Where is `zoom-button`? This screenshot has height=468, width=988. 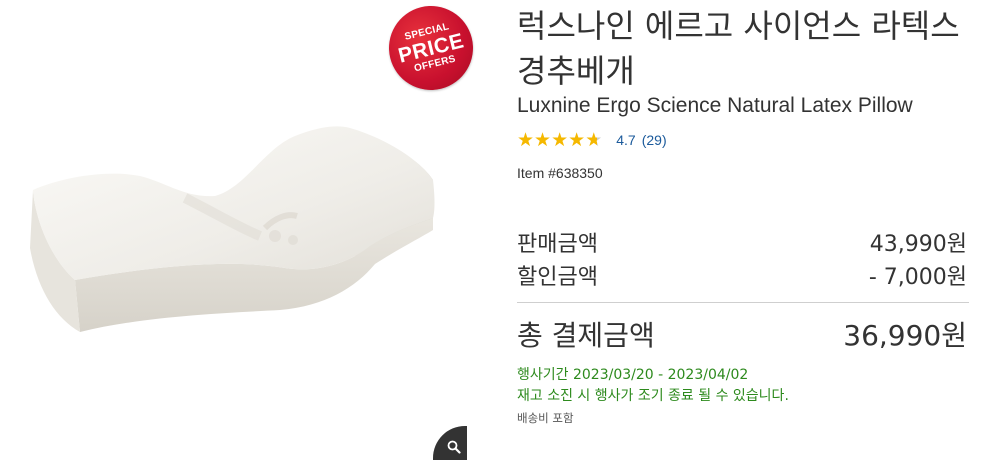
zoom-button is located at coordinates (450, 443).